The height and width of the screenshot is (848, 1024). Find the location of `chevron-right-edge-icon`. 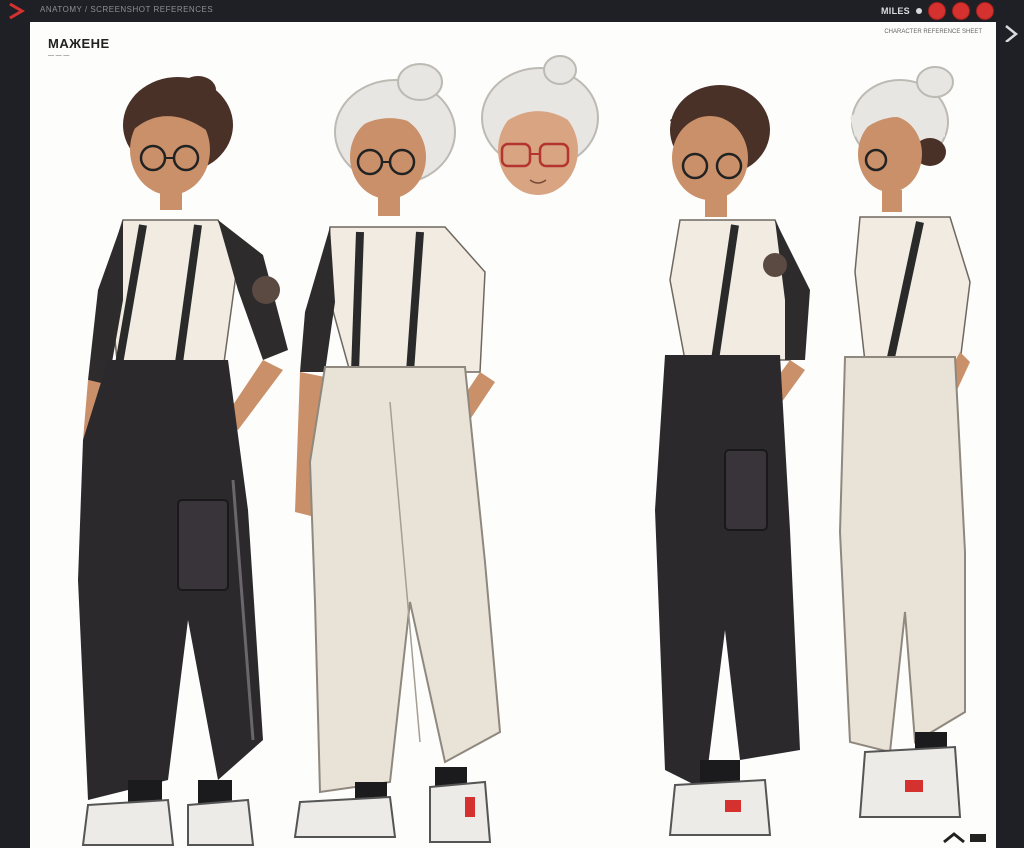

chevron-right-edge-icon is located at coordinates (1013, 31).